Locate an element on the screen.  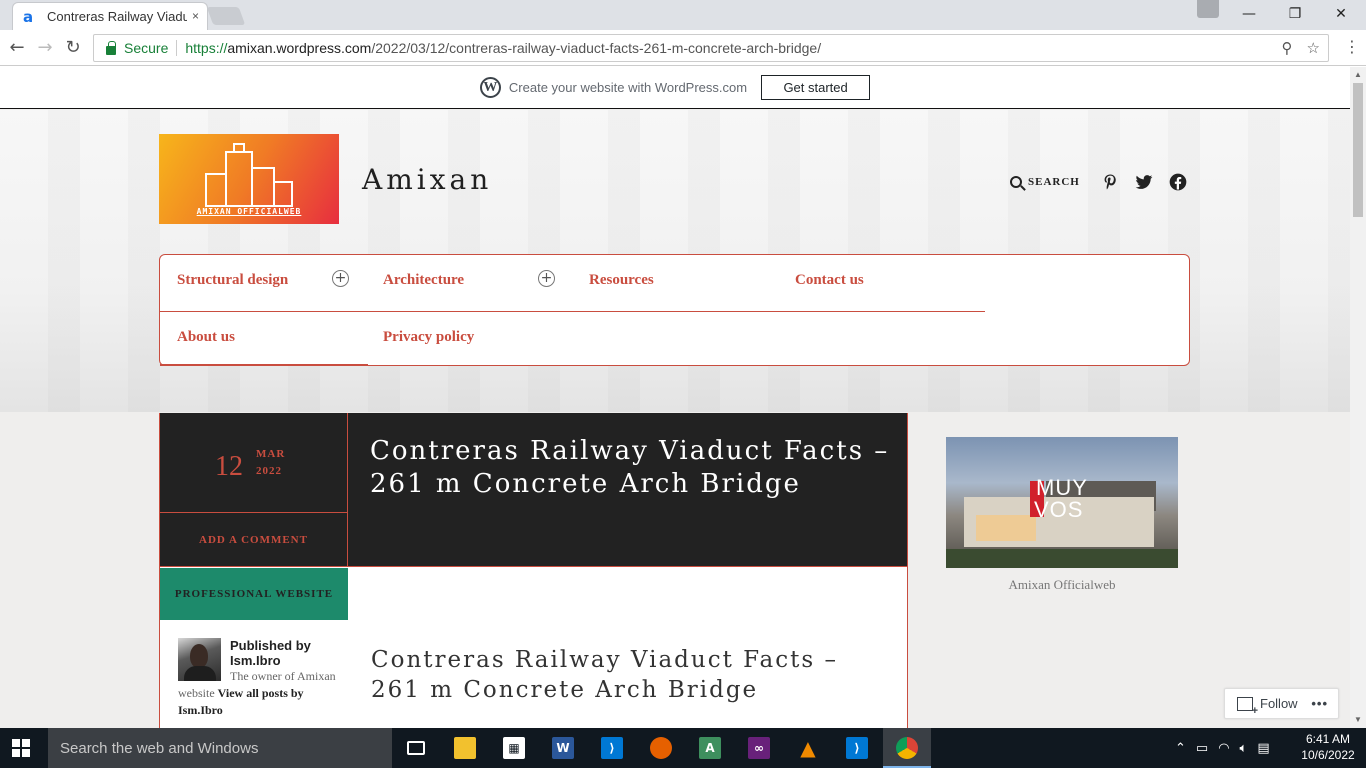
sidebar-caption: Amixan Officialweb is located at coordinates (1062, 584).